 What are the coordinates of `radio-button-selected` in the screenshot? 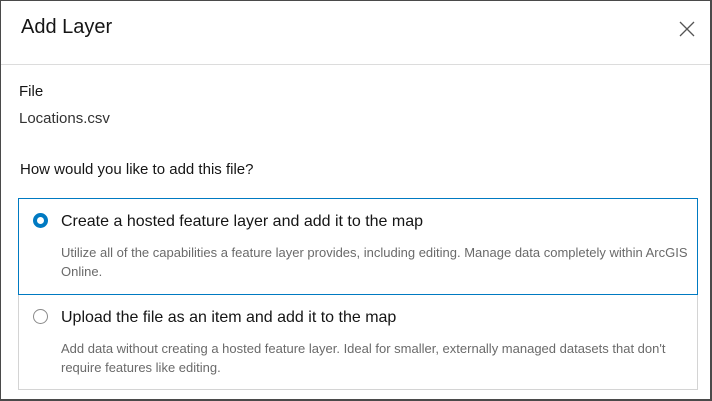 It's located at (40, 220).